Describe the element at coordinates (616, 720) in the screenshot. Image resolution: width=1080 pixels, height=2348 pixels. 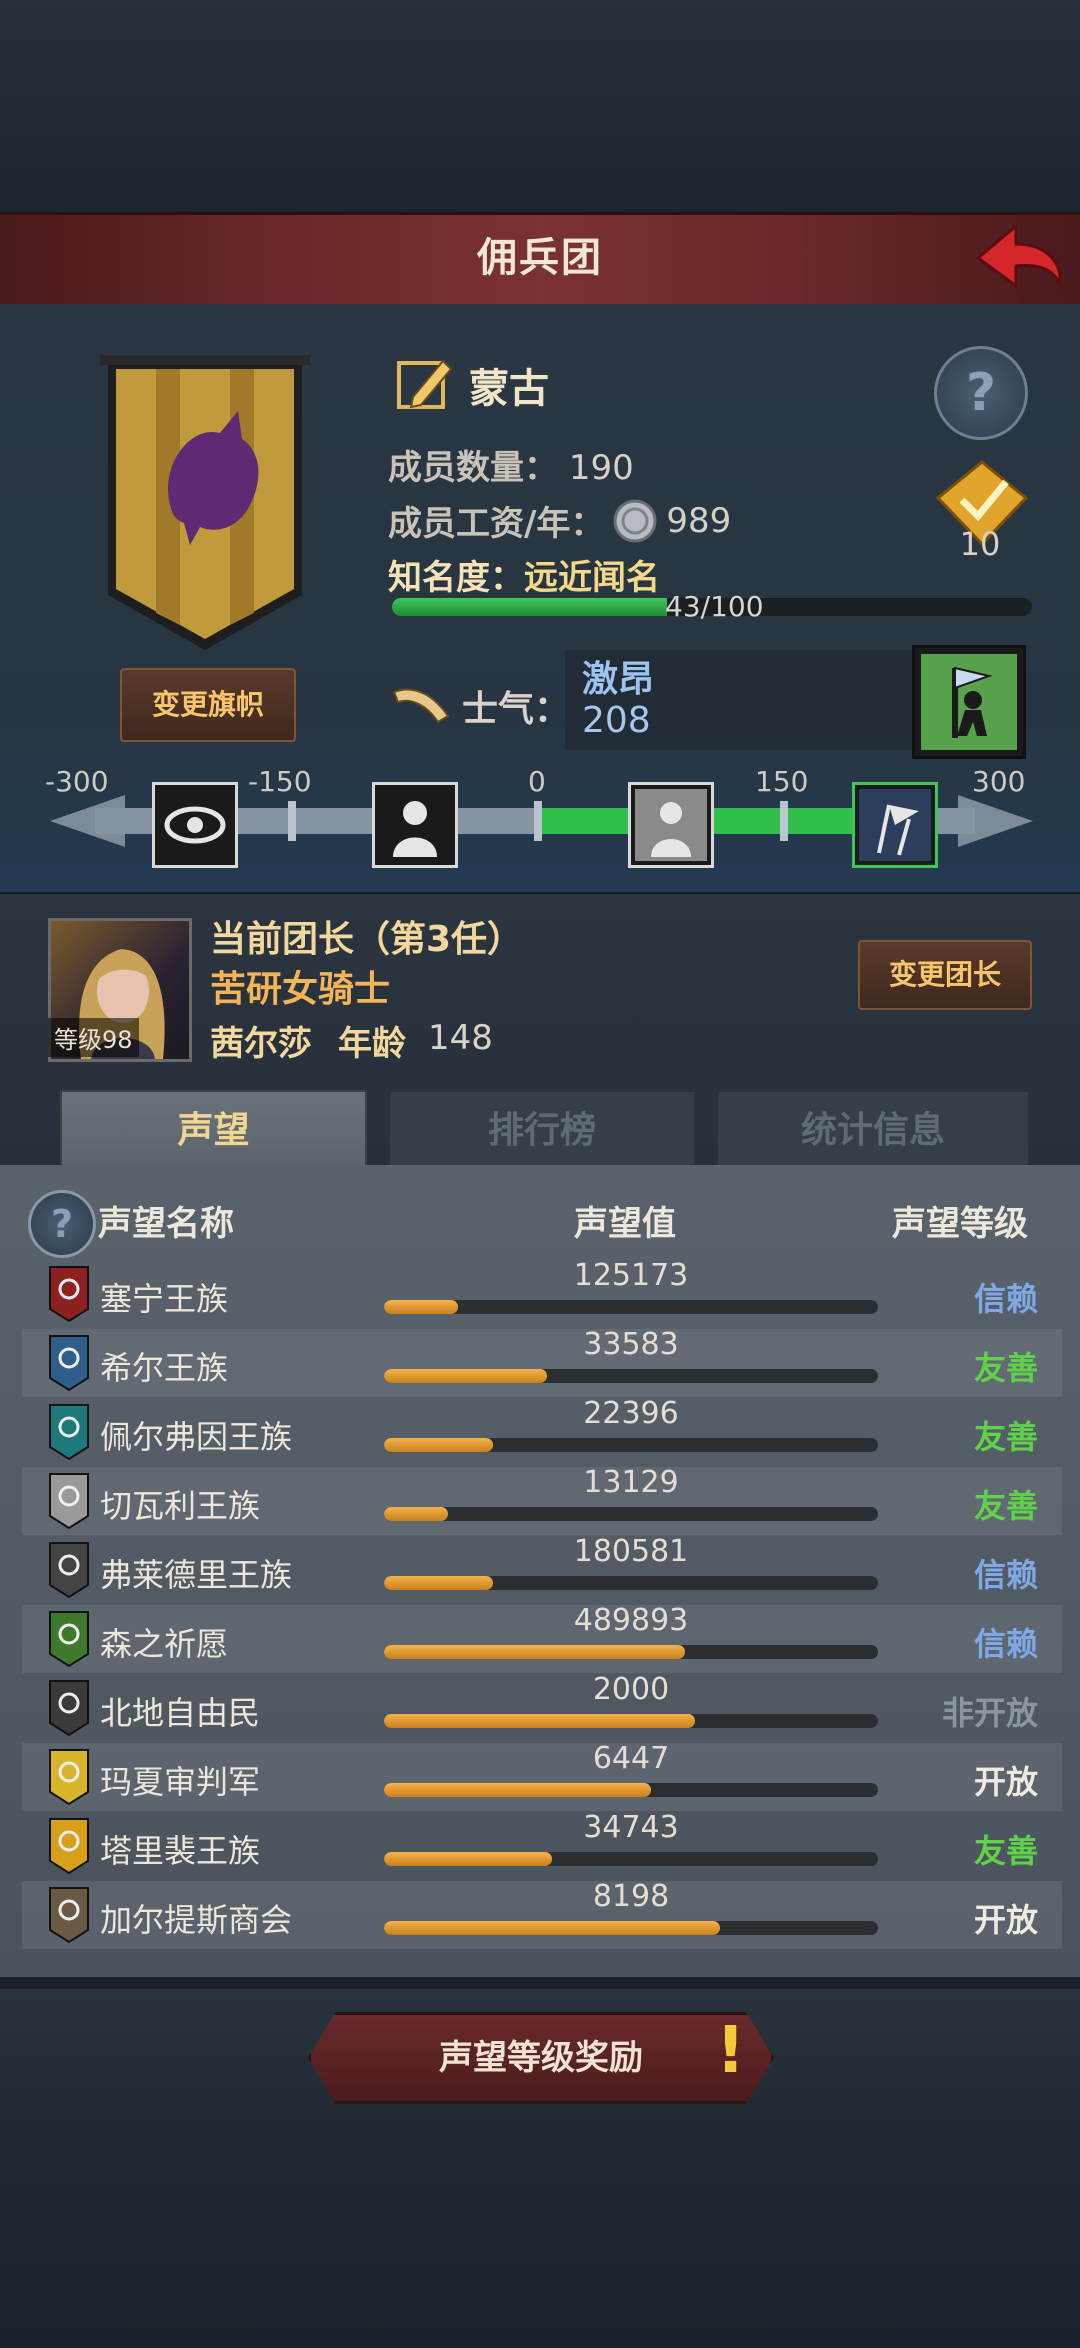
I see `morale-value: 208` at that location.